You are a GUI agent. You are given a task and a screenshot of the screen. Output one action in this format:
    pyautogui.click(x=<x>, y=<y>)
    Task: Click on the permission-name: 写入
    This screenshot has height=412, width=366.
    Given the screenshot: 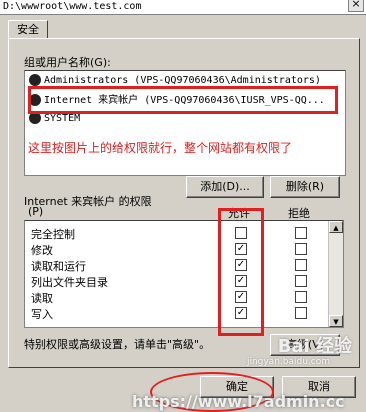 What is the action you would take?
    pyautogui.click(x=42, y=314)
    